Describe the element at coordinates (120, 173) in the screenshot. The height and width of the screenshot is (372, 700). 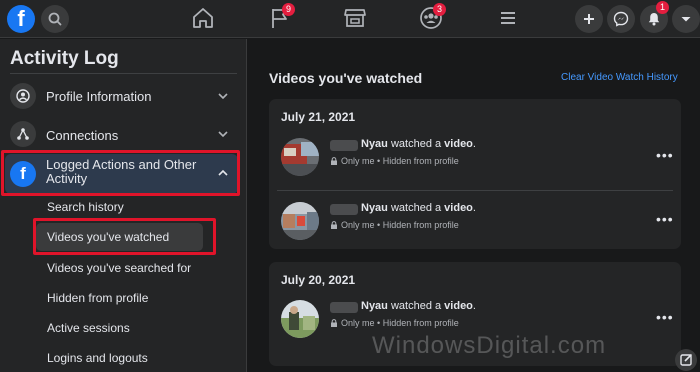
I see `highlight-box-category` at that location.